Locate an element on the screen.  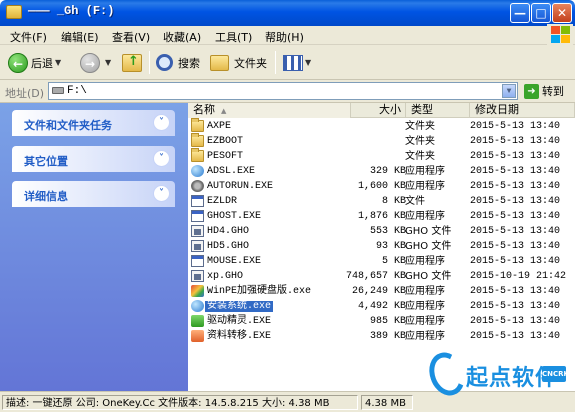
menu-view: 查看(V) is located at coordinates (131, 37).